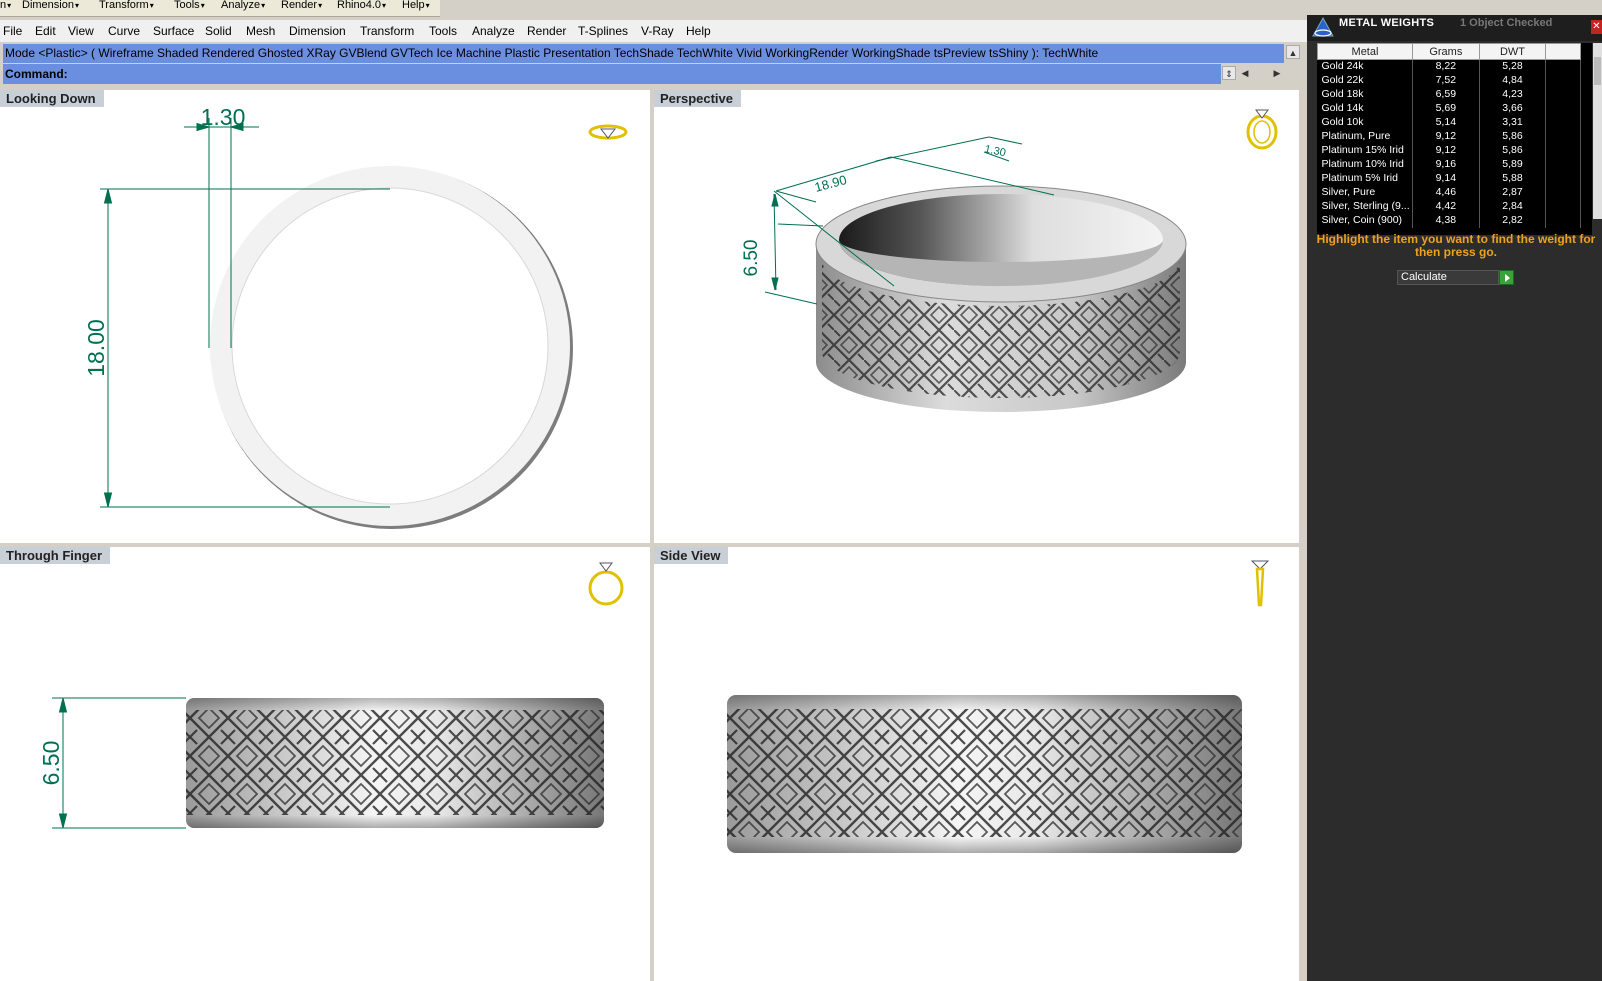 The width and height of the screenshot is (1602, 981). I want to click on perspective-render: 18.90 1.30 6.50, so click(964, 274).